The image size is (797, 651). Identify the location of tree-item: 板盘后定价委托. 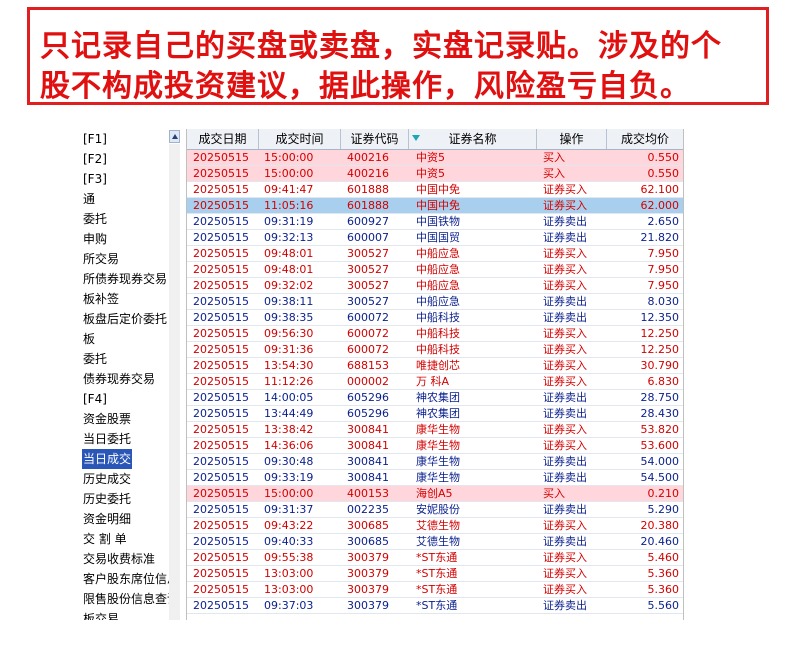
(125, 319).